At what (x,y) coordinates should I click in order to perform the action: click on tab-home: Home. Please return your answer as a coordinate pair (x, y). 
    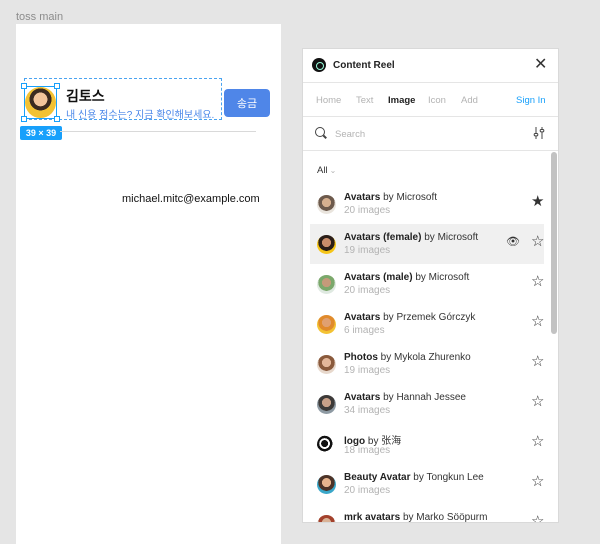
    Looking at the image, I should click on (328, 100).